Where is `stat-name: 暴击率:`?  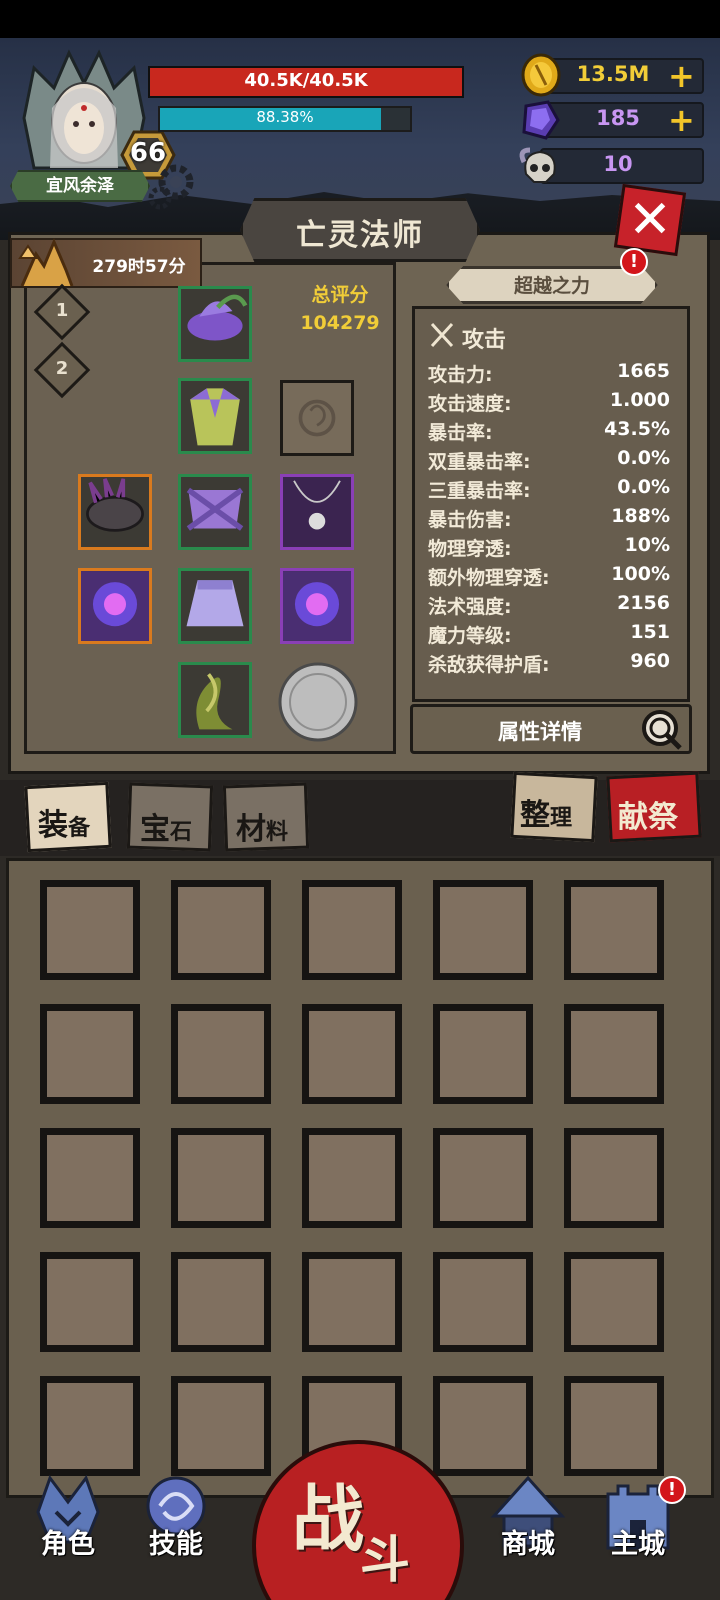 stat-name: 暴击率: is located at coordinates (460, 433).